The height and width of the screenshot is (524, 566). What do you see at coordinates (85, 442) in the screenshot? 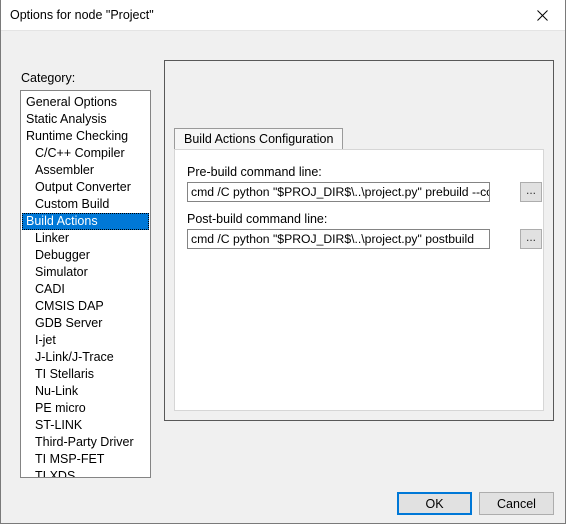
I see `category-item: Third-Party Driver` at bounding box center [85, 442].